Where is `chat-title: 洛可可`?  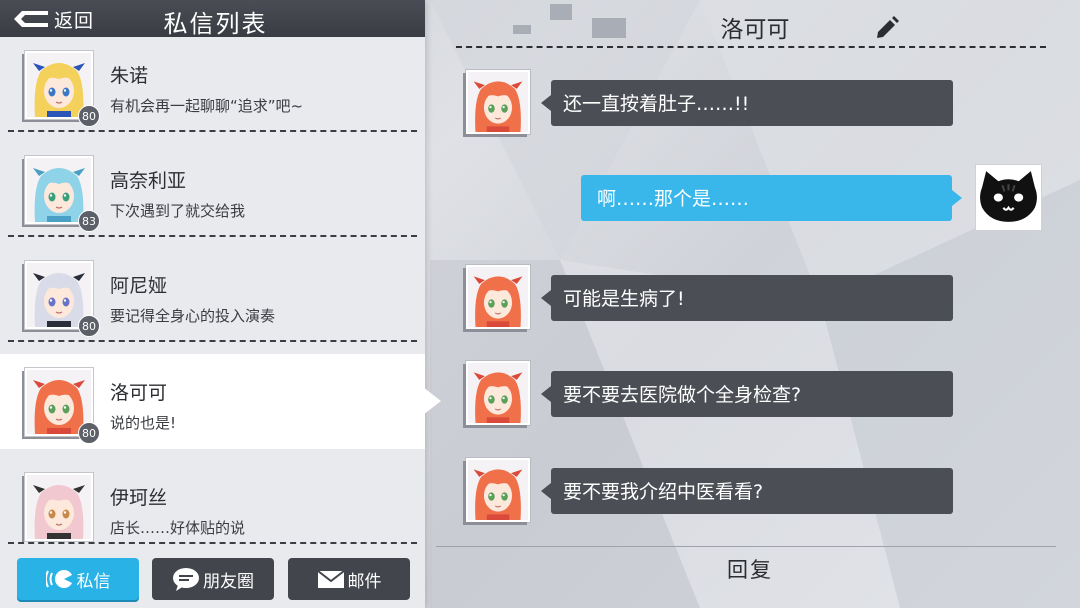 chat-title: 洛可可 is located at coordinates (755, 30).